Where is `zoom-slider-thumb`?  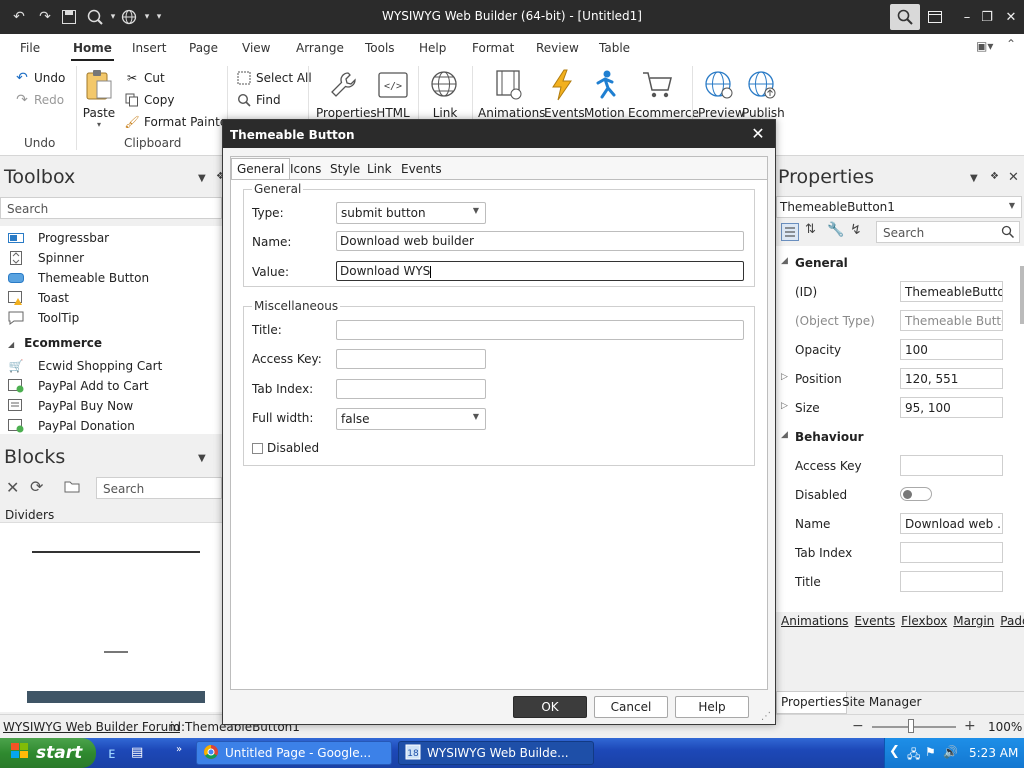
zoom-slider-thumb is located at coordinates (911, 726).